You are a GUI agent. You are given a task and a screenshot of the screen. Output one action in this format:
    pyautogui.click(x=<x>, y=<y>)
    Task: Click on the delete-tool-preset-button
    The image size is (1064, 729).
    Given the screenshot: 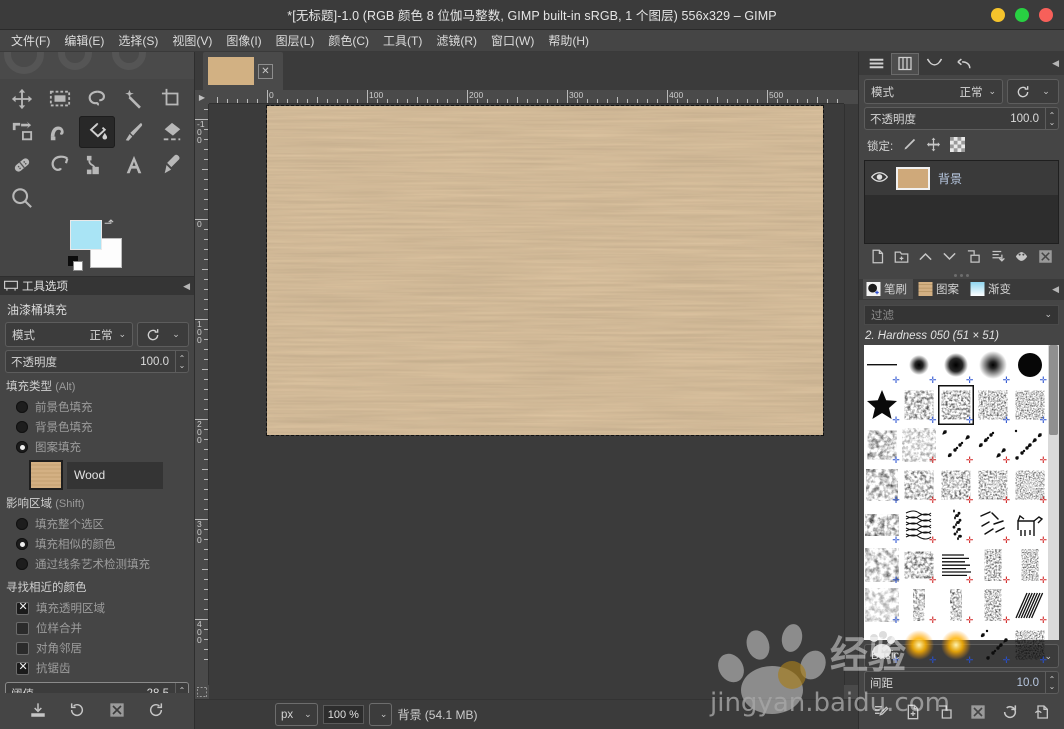 What is the action you would take?
    pyautogui.click(x=117, y=711)
    